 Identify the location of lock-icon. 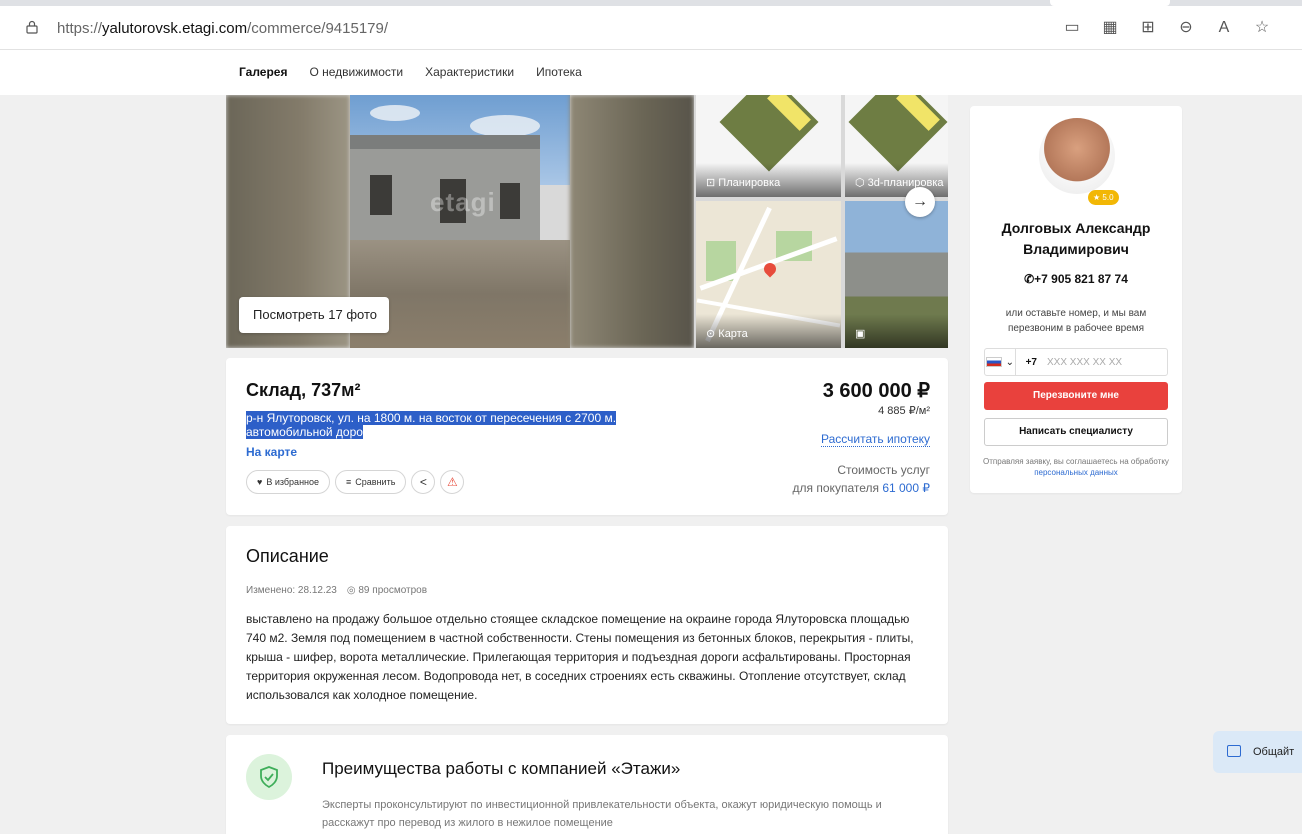
(32, 27).